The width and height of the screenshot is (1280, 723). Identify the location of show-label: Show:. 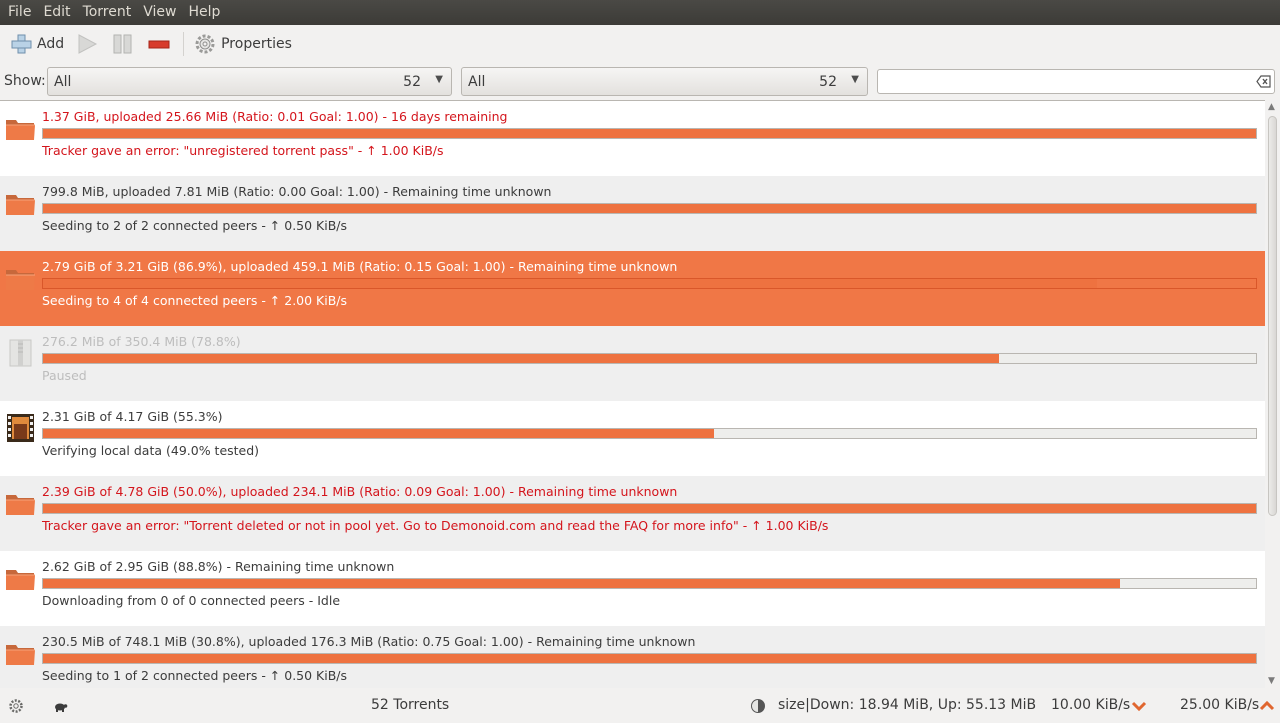
(25, 81).